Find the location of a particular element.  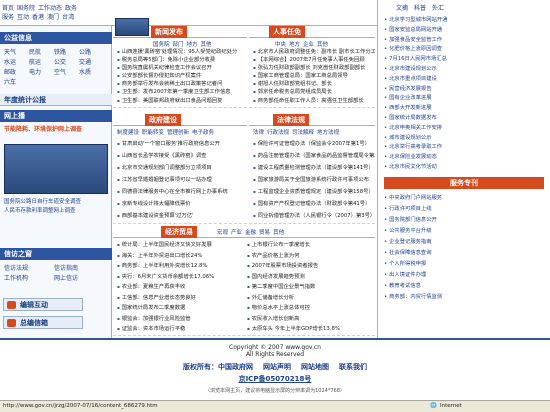

gov-title: 政府建设 is located at coordinates (163, 120).